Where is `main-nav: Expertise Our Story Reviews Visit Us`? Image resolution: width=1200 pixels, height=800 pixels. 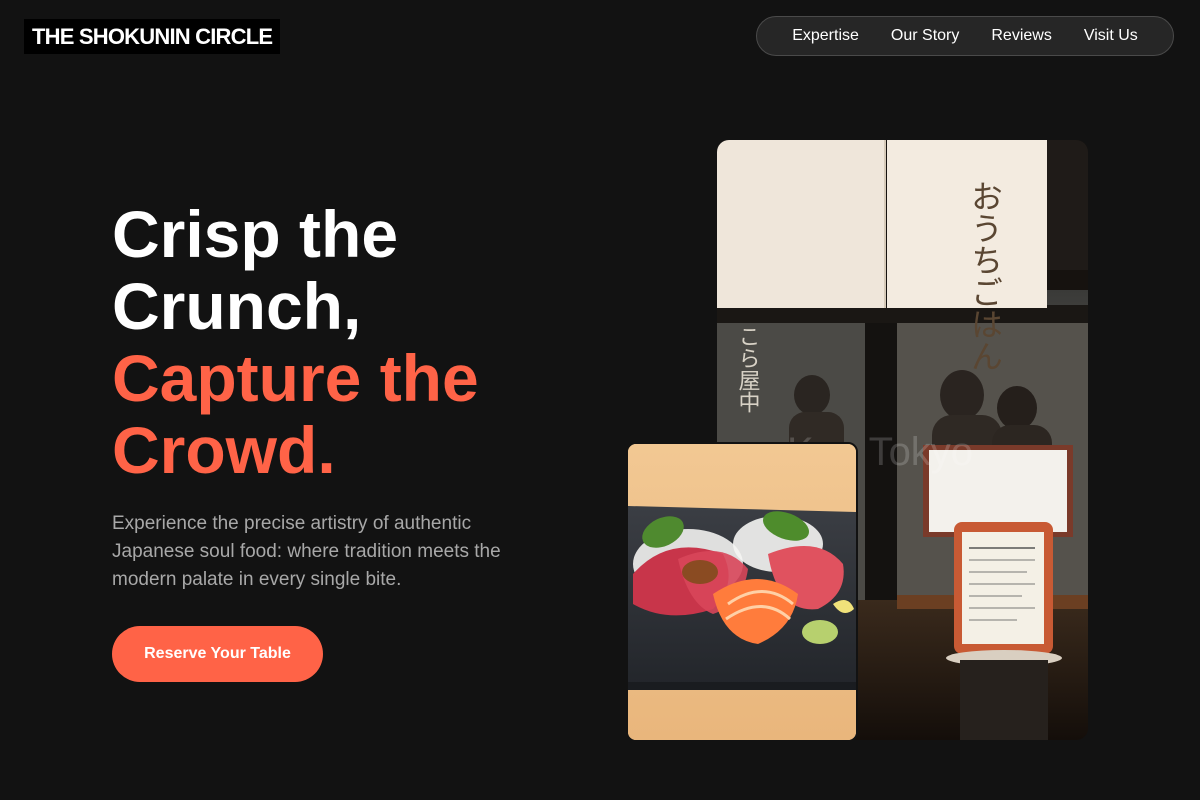 main-nav: Expertise Our Story Reviews Visit Us is located at coordinates (965, 36).